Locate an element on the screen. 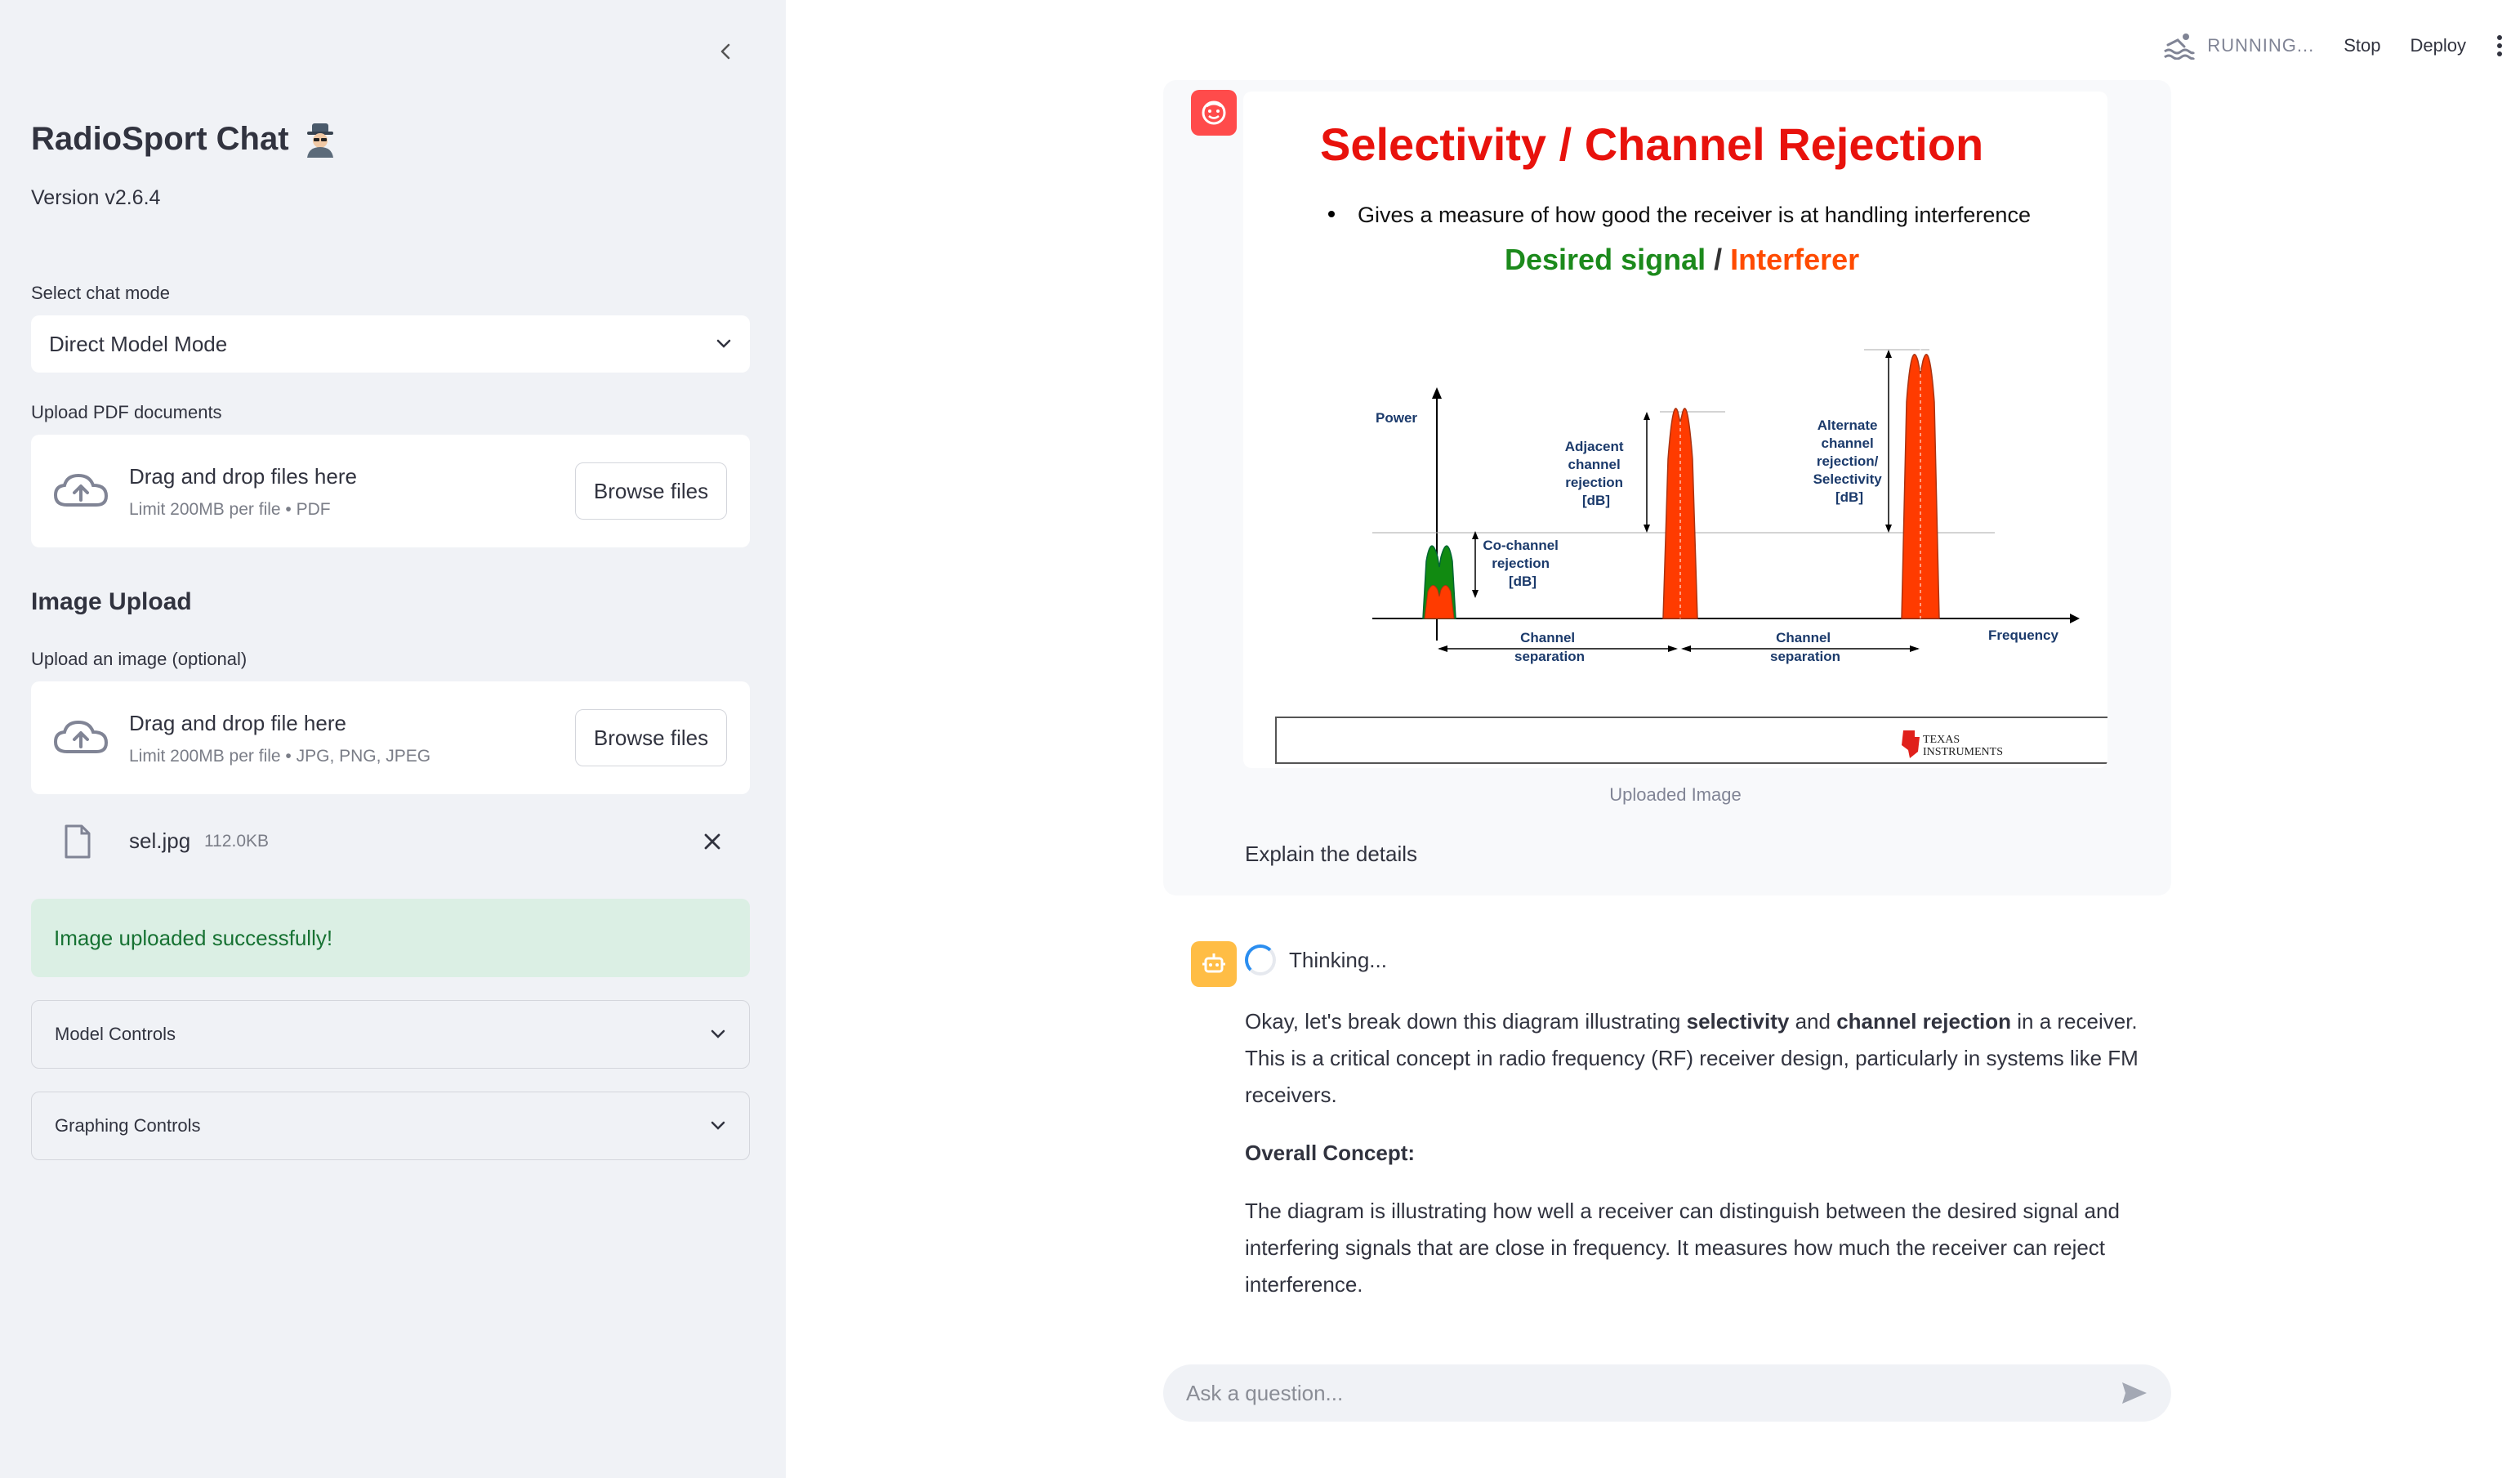  user-avatar is located at coordinates (1214, 113).